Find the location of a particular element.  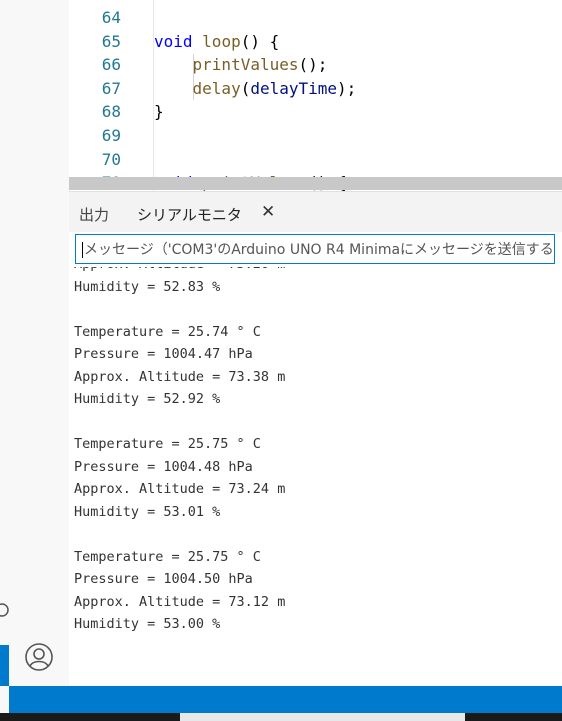

code-text: } is located at coordinates (159, 112).